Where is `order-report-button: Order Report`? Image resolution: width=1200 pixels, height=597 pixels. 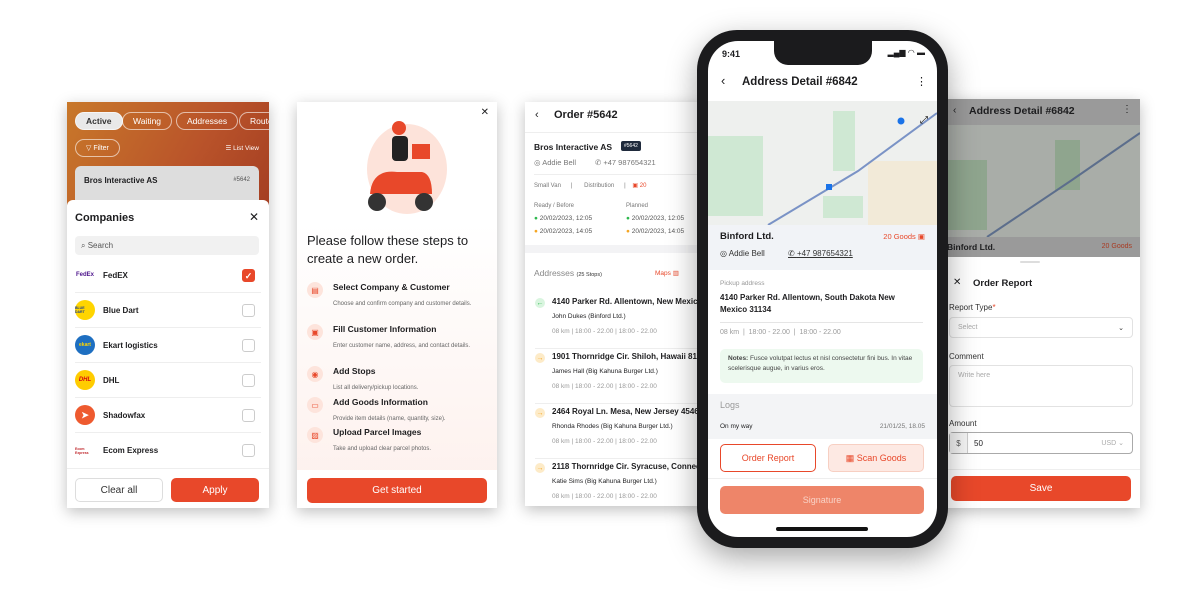
order-report-button: Order Report is located at coordinates (768, 458).